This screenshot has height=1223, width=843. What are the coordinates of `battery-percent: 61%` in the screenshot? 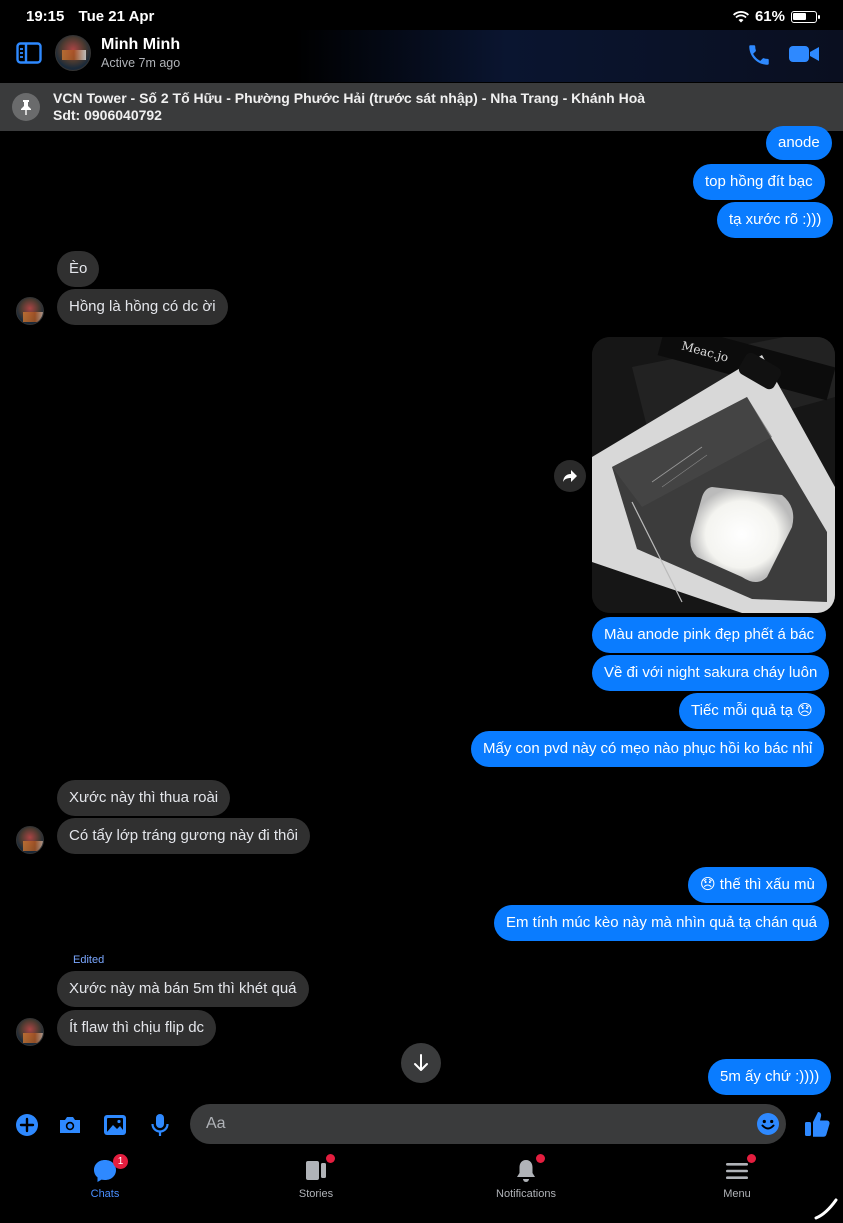 It's located at (769, 16).